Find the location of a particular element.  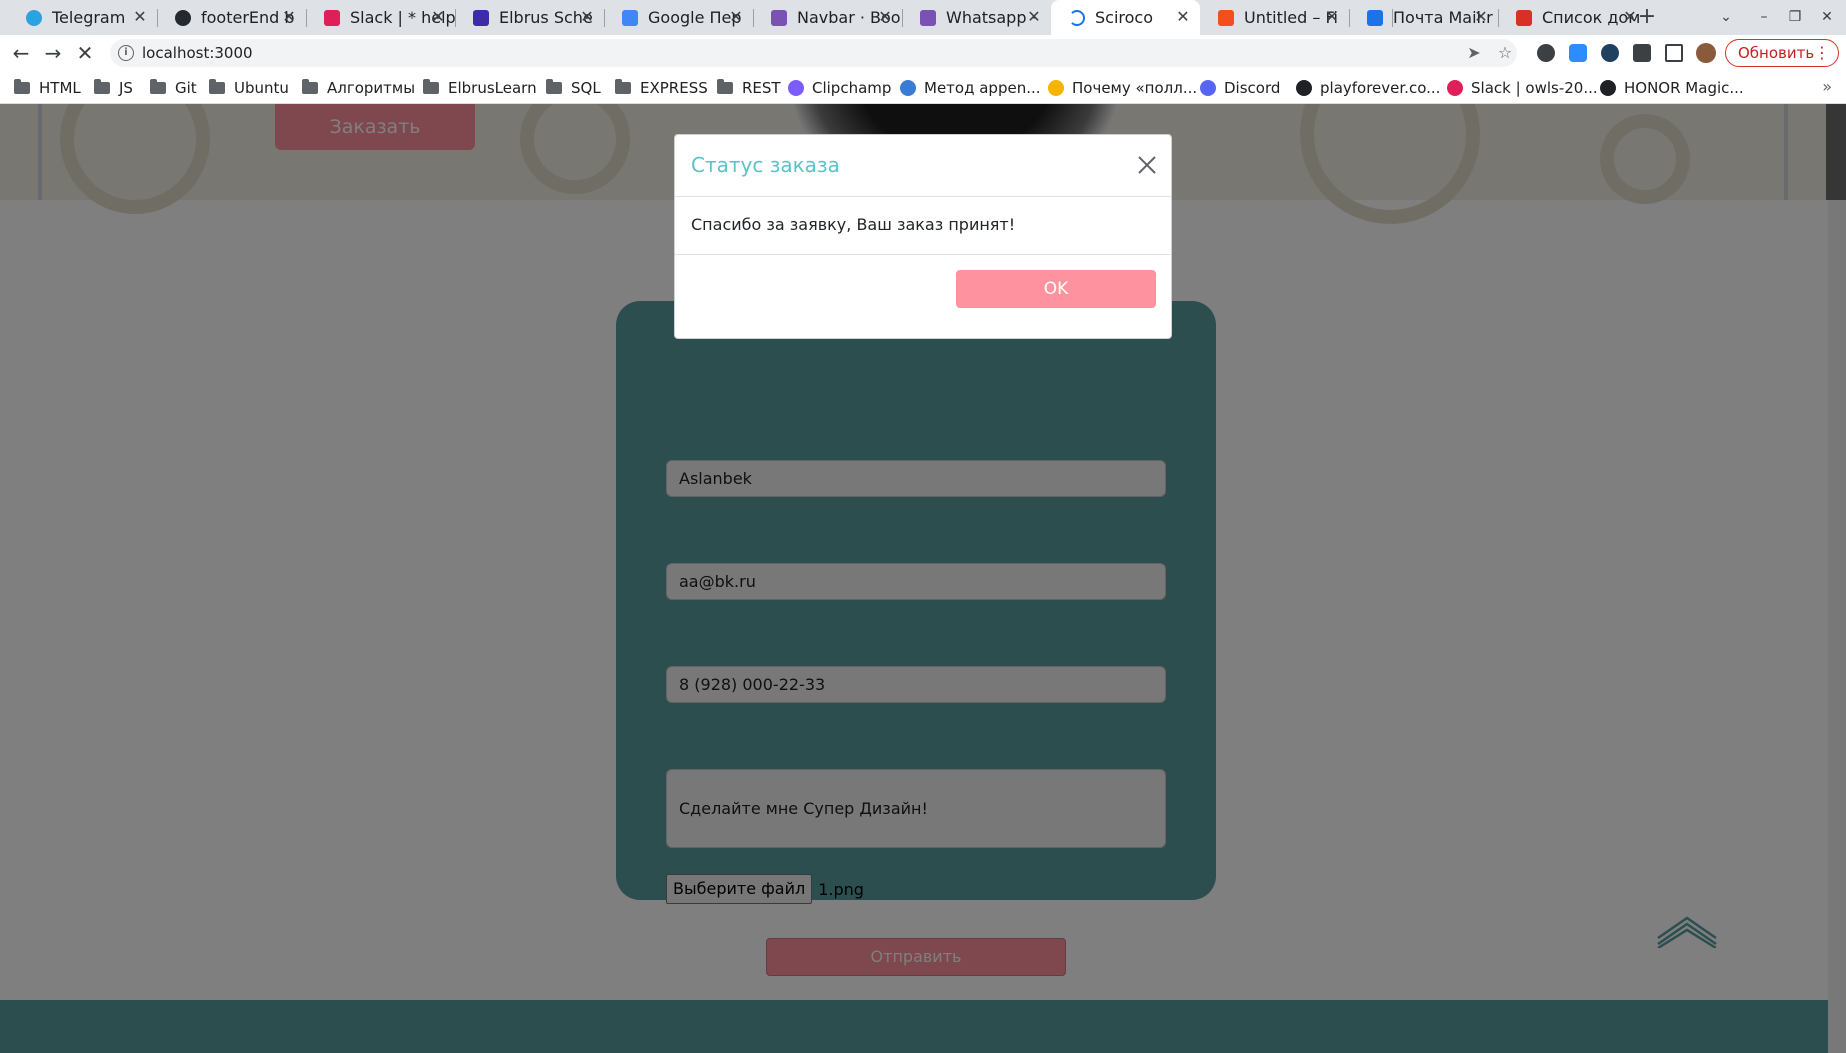

site-info-icon: i is located at coordinates (126, 53).